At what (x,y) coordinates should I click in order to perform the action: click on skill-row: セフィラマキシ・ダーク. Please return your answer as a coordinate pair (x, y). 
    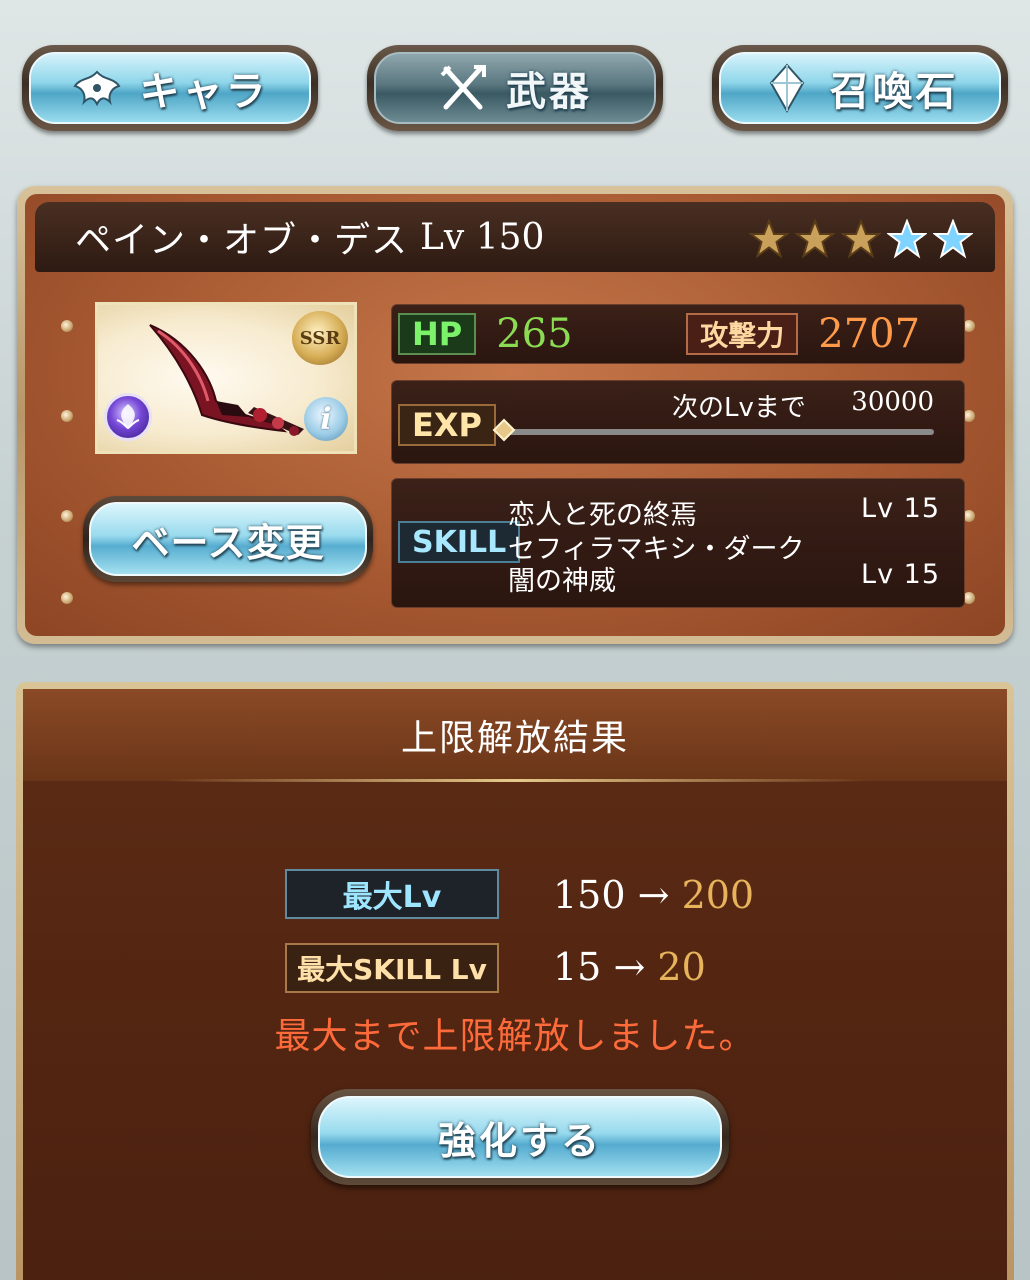
    Looking at the image, I should click on (724, 546).